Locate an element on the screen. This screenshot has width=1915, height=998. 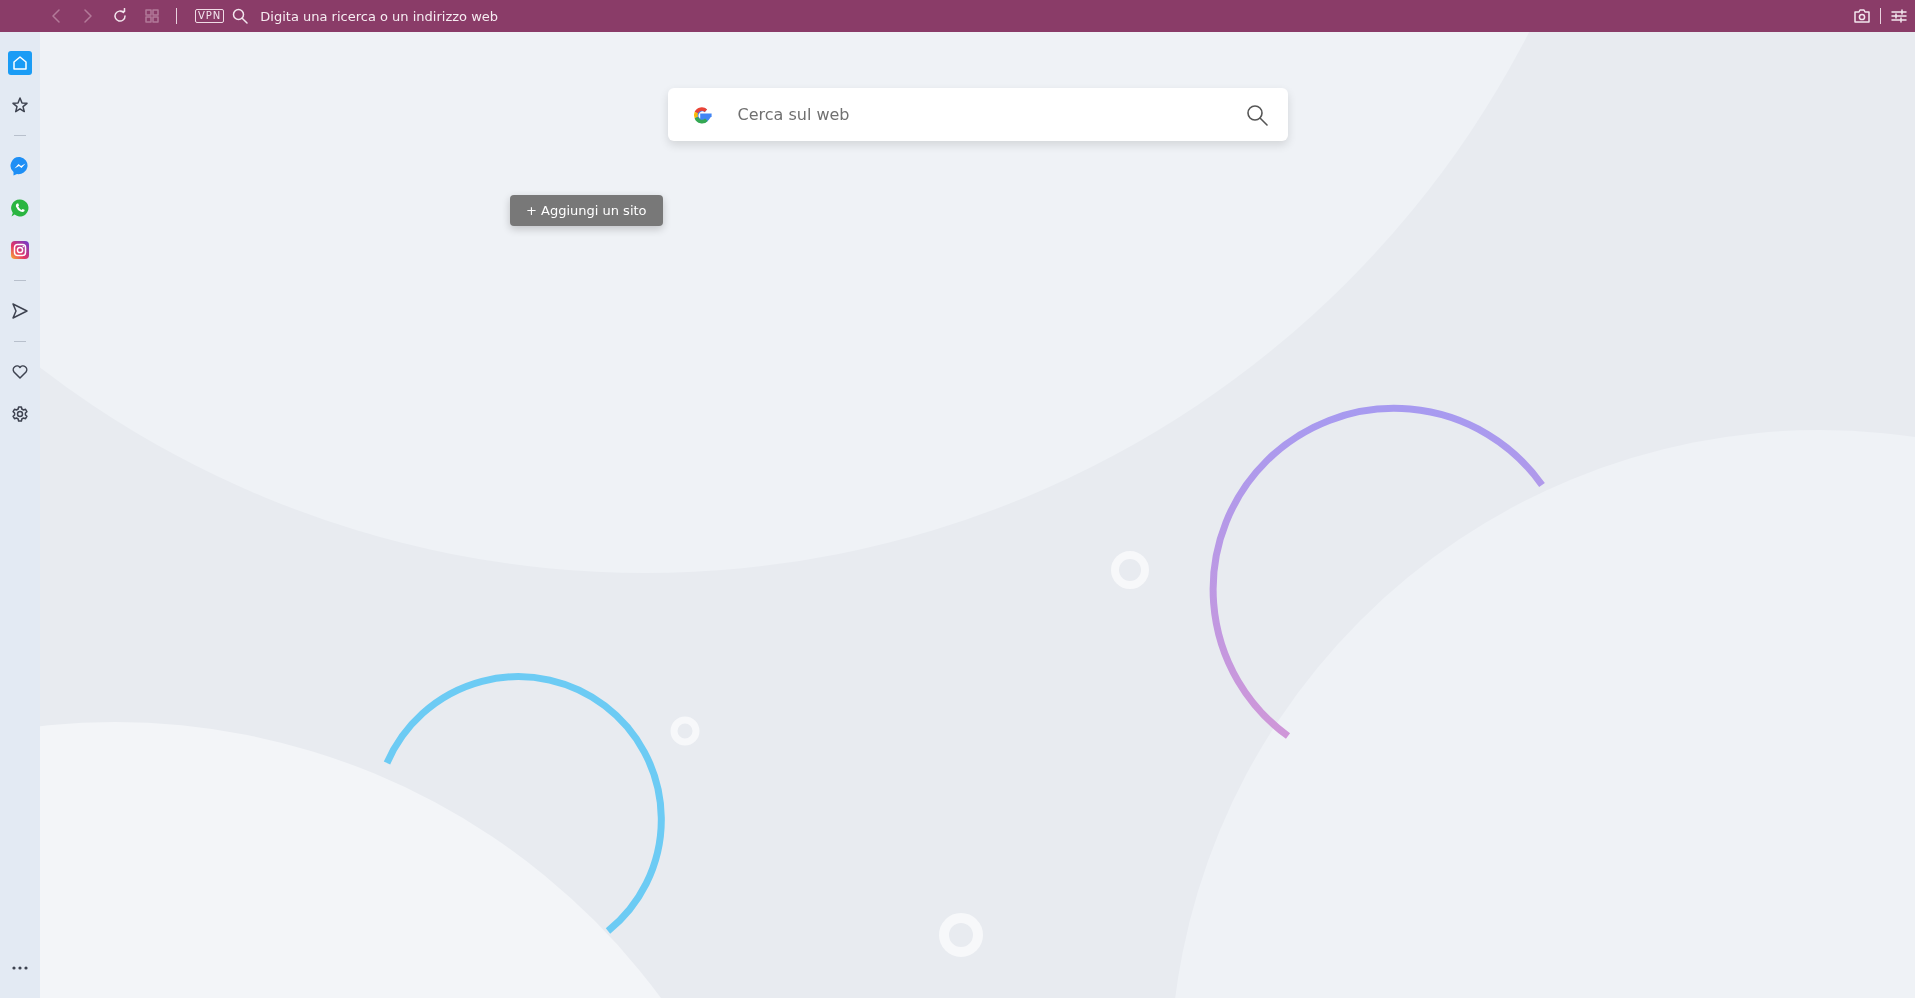
camera-icon is located at coordinates (1862, 16).